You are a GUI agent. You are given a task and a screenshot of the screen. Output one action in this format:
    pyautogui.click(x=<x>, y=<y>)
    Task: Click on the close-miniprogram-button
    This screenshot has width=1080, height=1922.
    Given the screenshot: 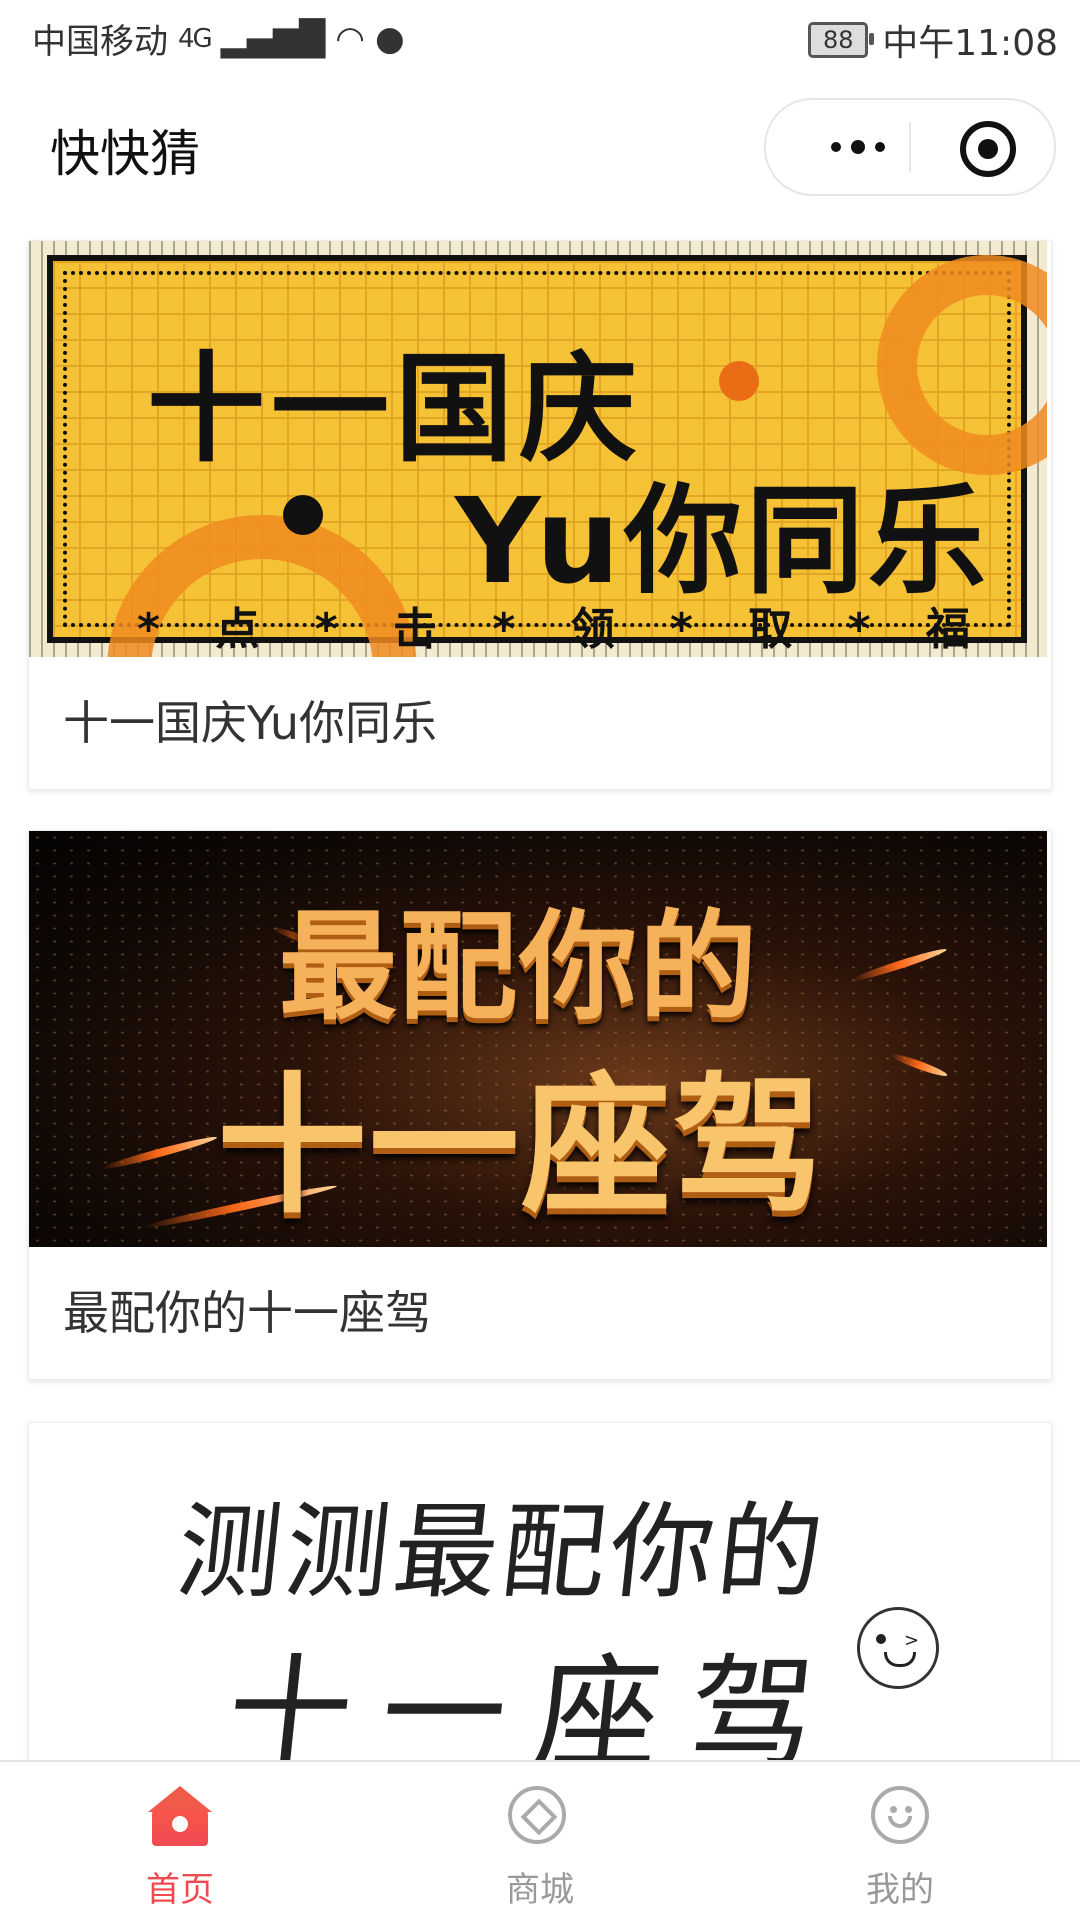 What is the action you would take?
    pyautogui.click(x=988, y=149)
    